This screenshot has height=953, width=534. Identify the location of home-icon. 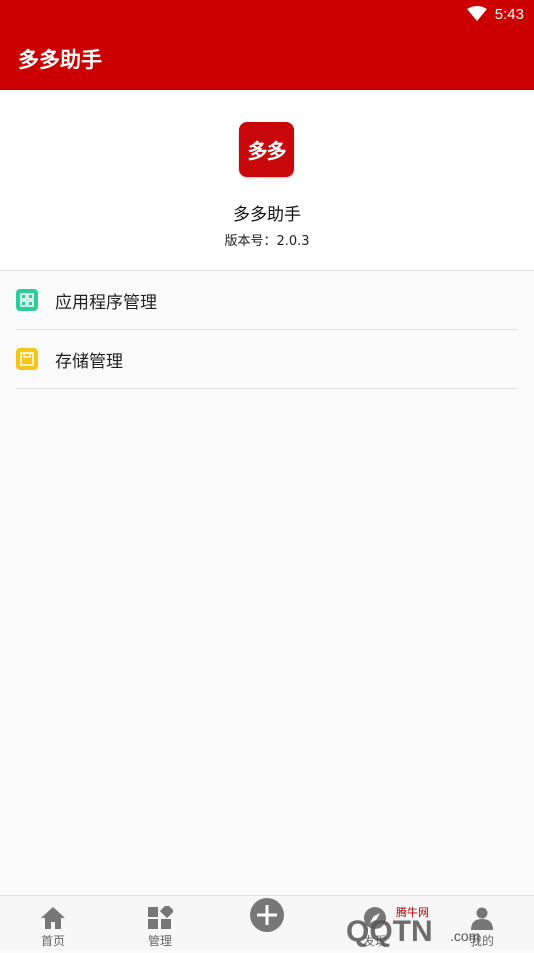
(53, 916).